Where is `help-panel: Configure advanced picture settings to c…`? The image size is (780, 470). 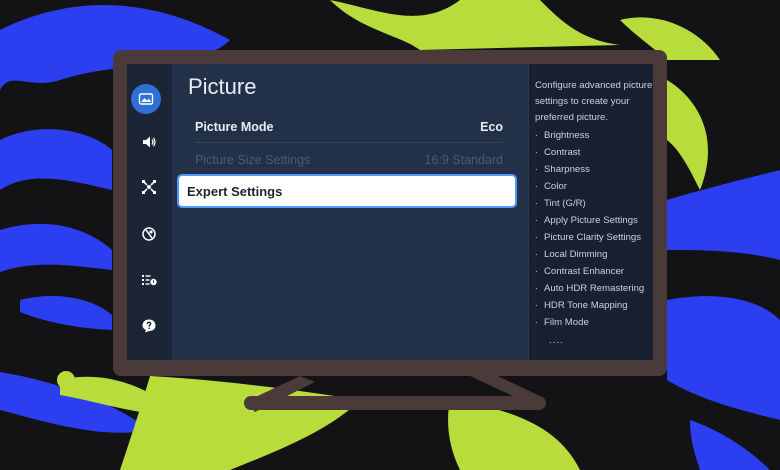 help-panel: Configure advanced picture settings to c… is located at coordinates (590, 212).